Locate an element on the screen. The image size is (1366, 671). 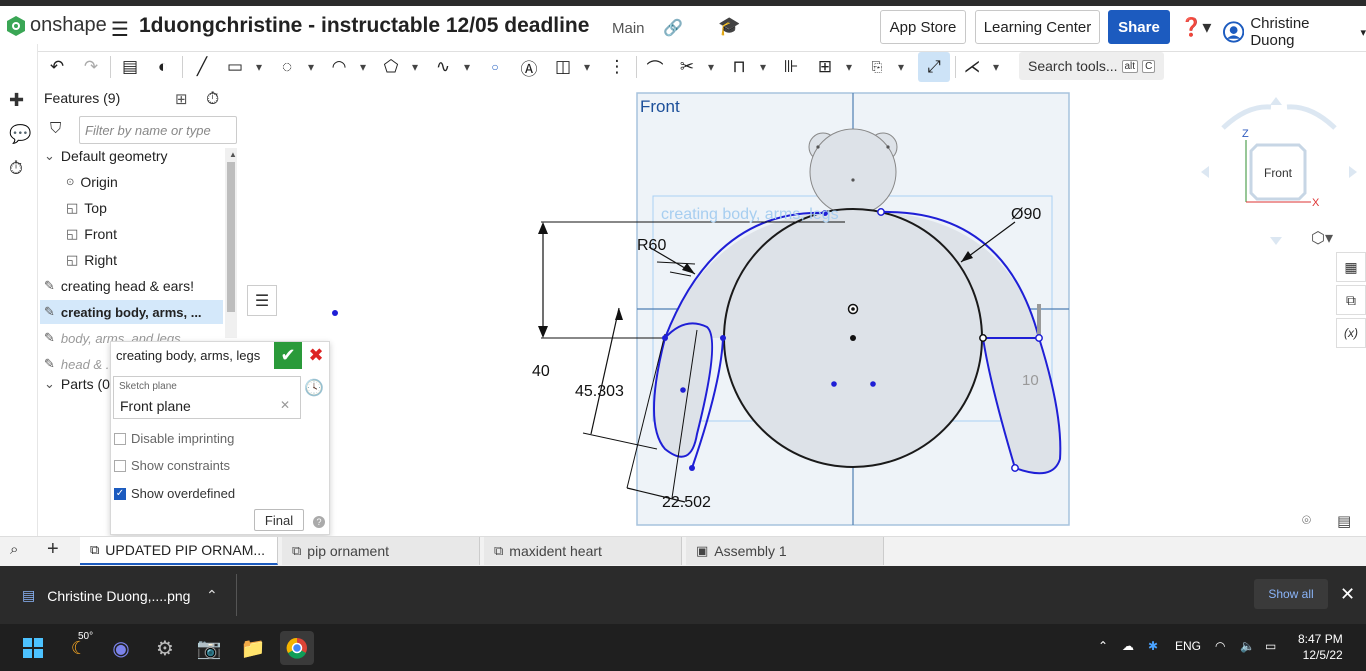
teams-chat-icon: ◉ is located at coordinates (121, 648).